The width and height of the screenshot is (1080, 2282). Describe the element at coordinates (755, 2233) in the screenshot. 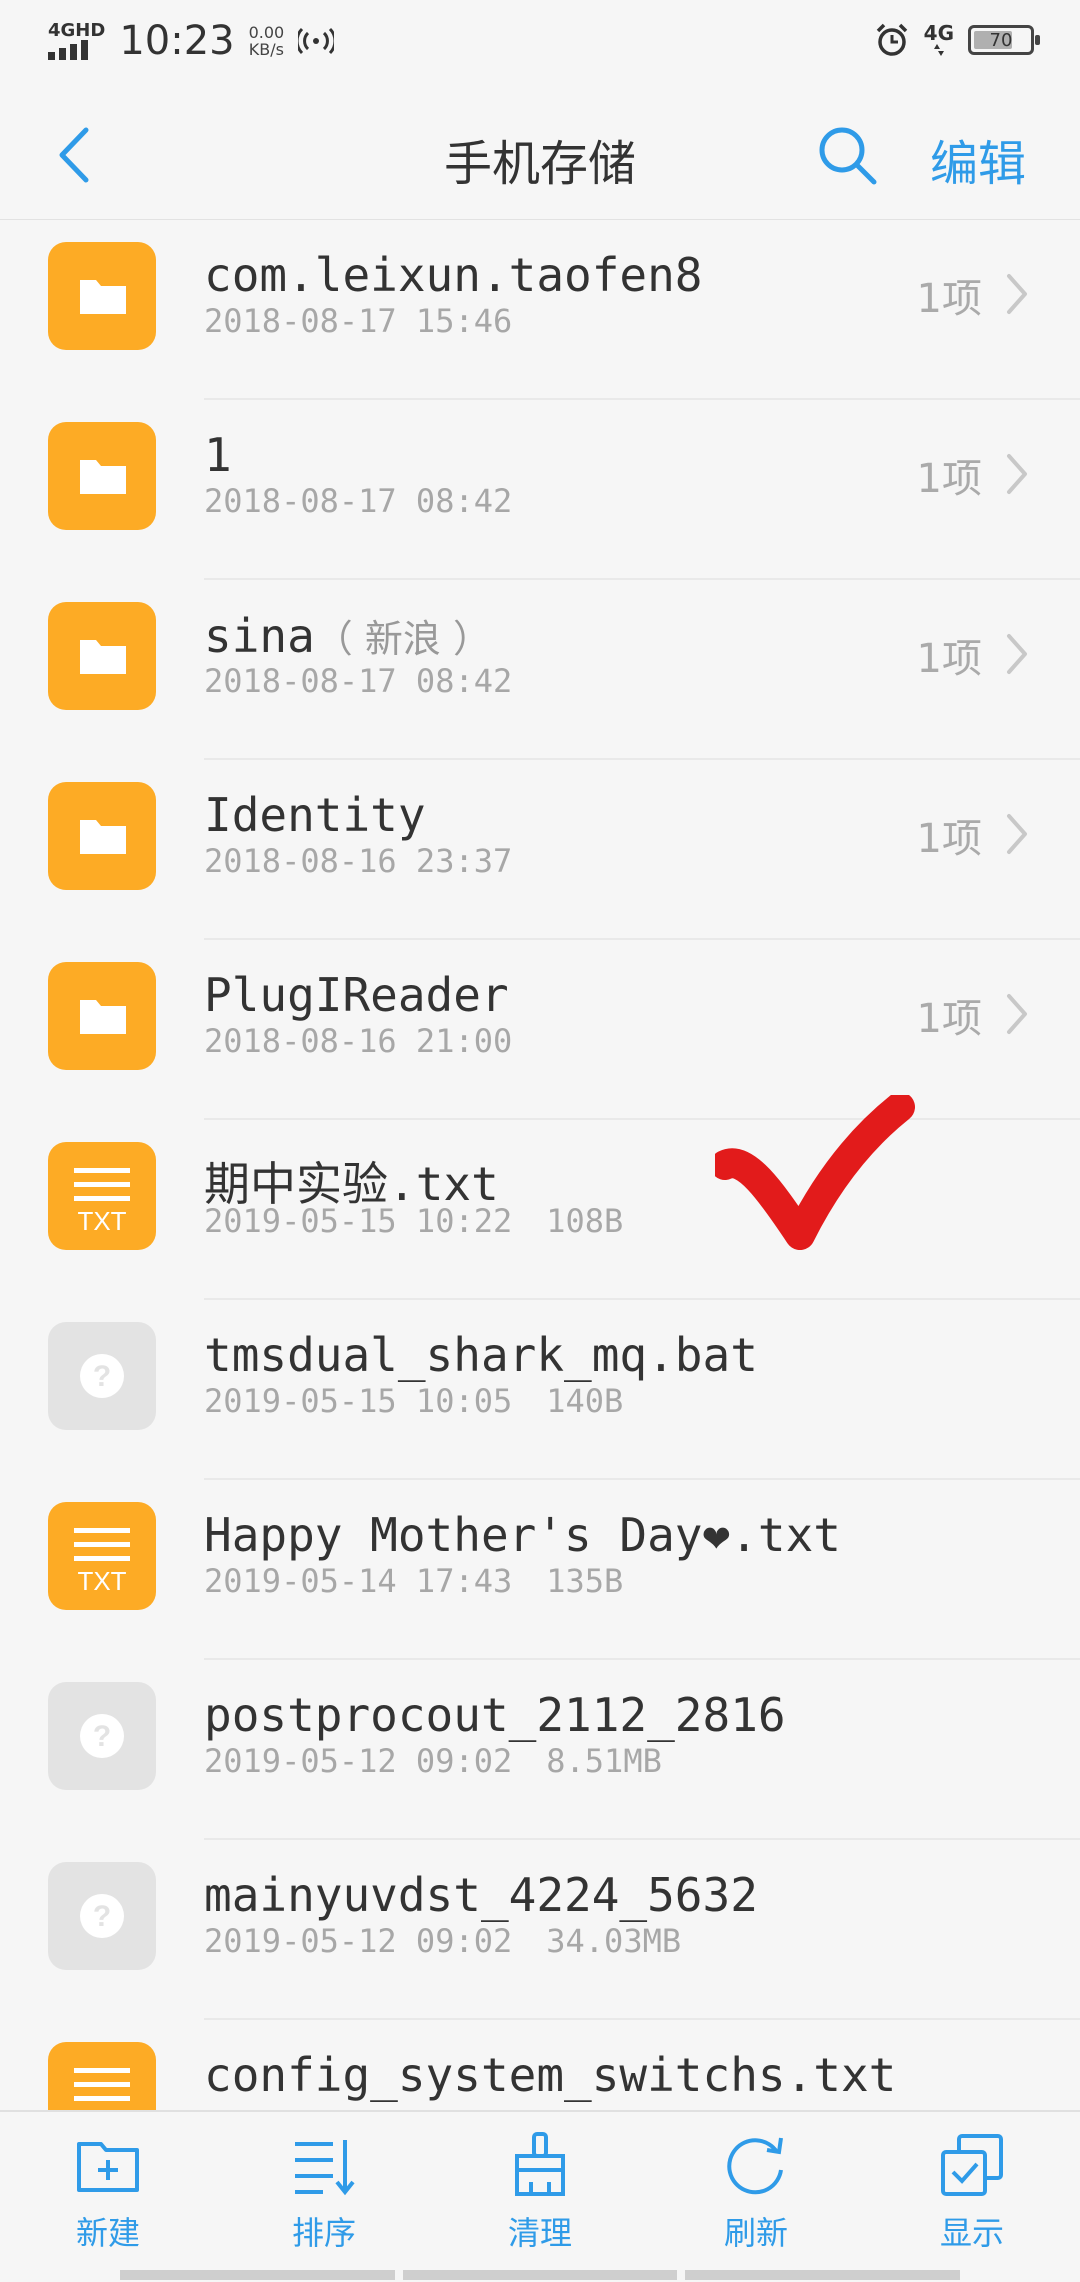

I see `refresh-label: 刷新` at that location.